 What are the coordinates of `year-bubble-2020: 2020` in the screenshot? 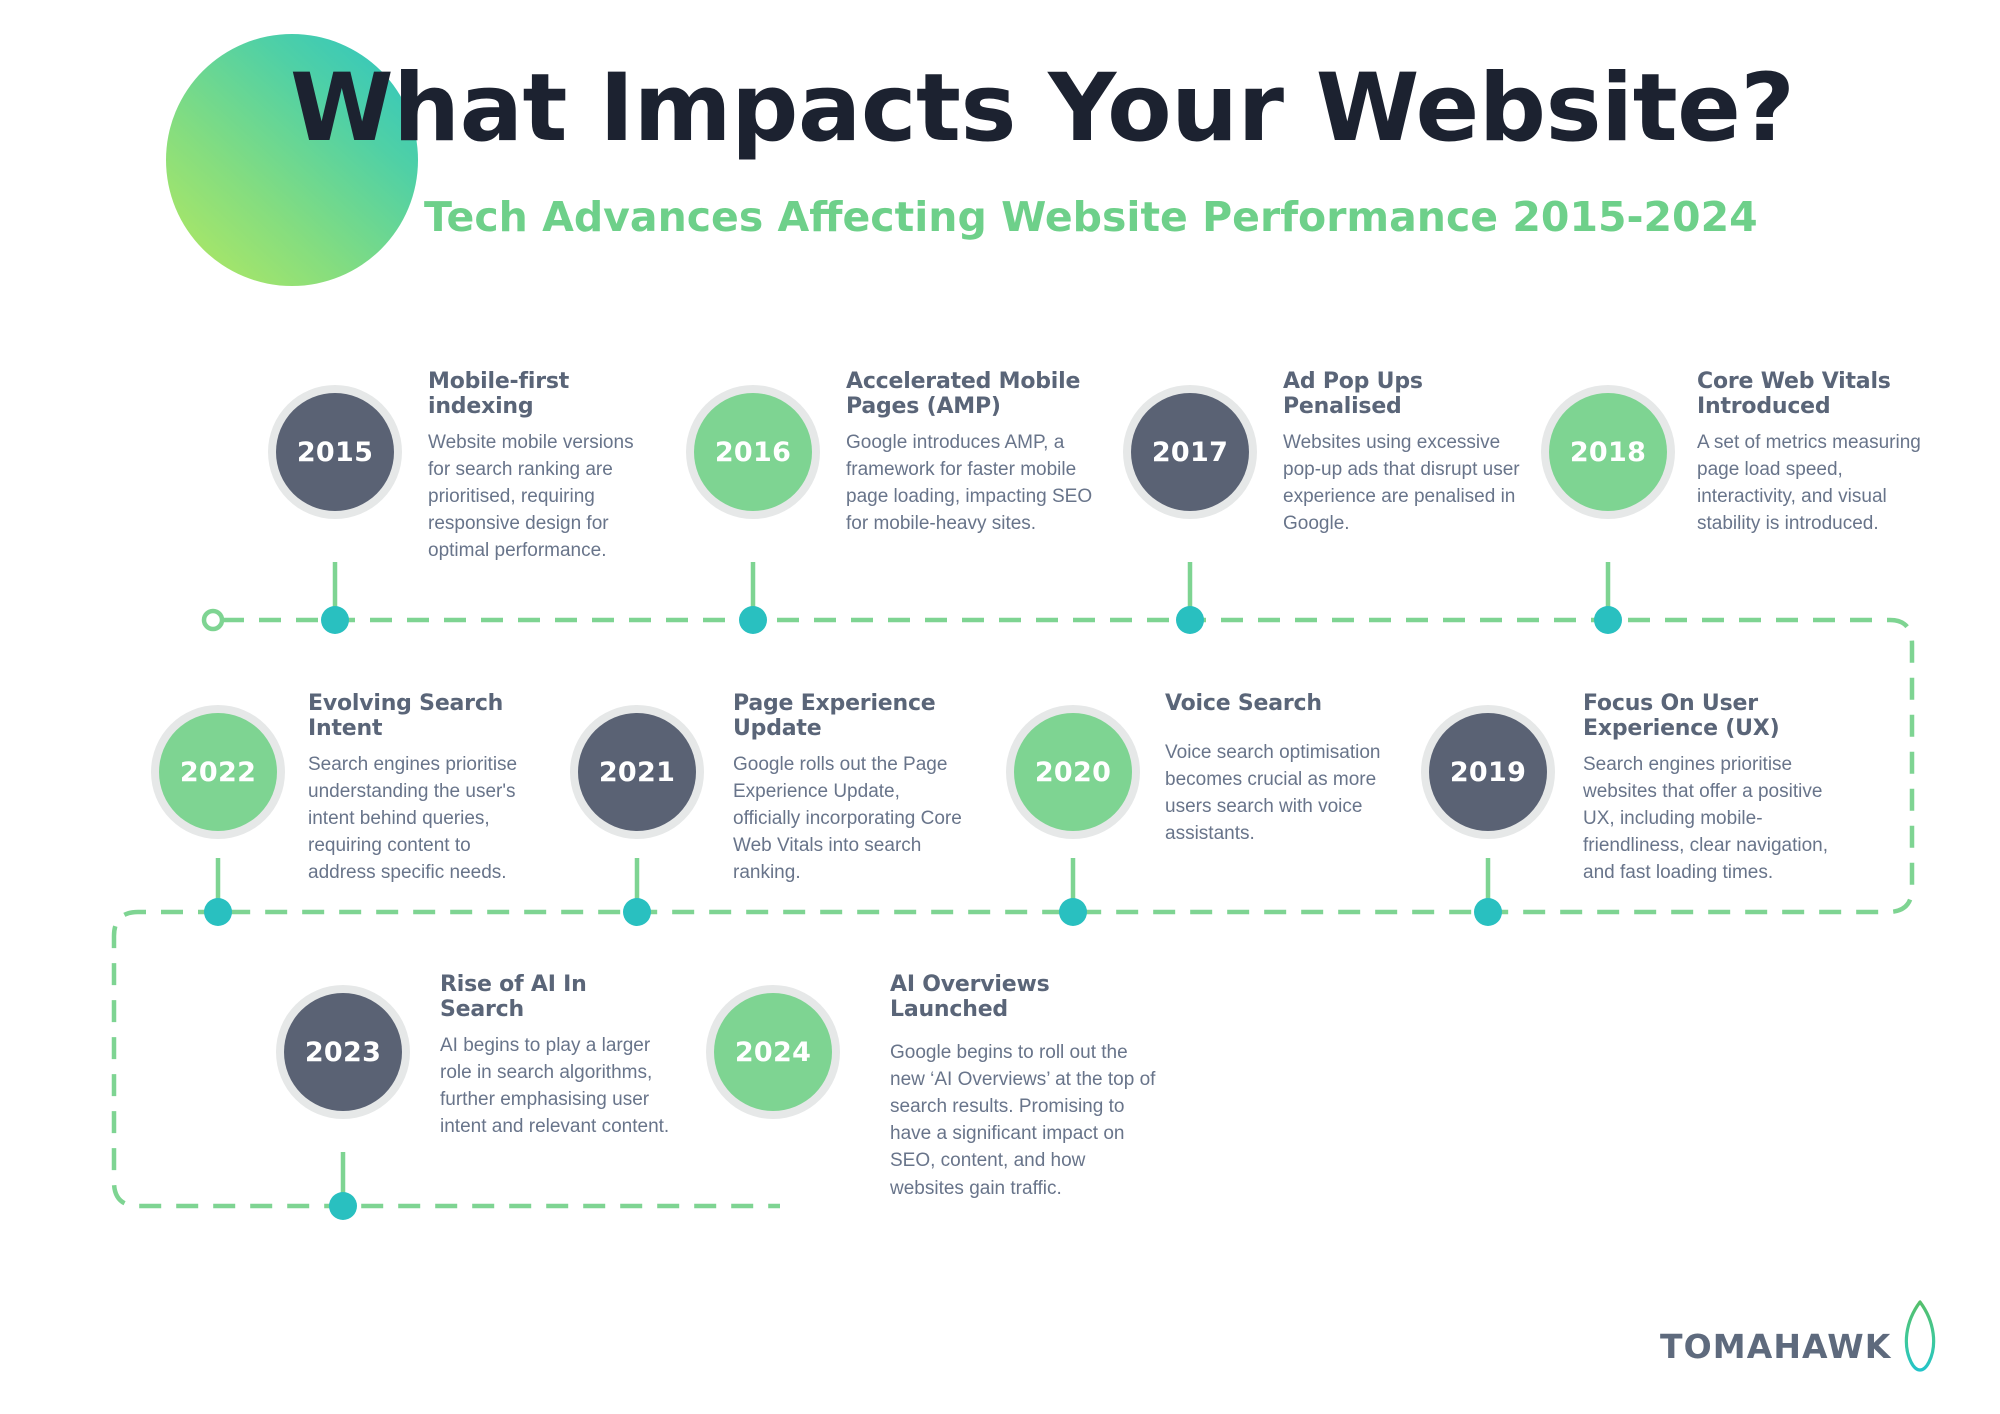 It's located at (1073, 772).